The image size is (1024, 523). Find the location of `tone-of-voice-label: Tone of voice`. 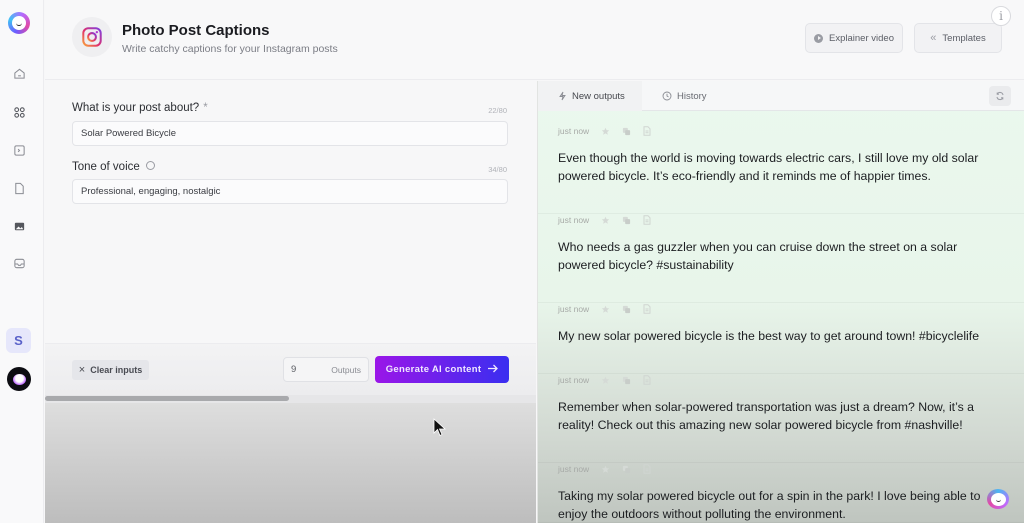

tone-of-voice-label: Tone of voice is located at coordinates (113, 167).